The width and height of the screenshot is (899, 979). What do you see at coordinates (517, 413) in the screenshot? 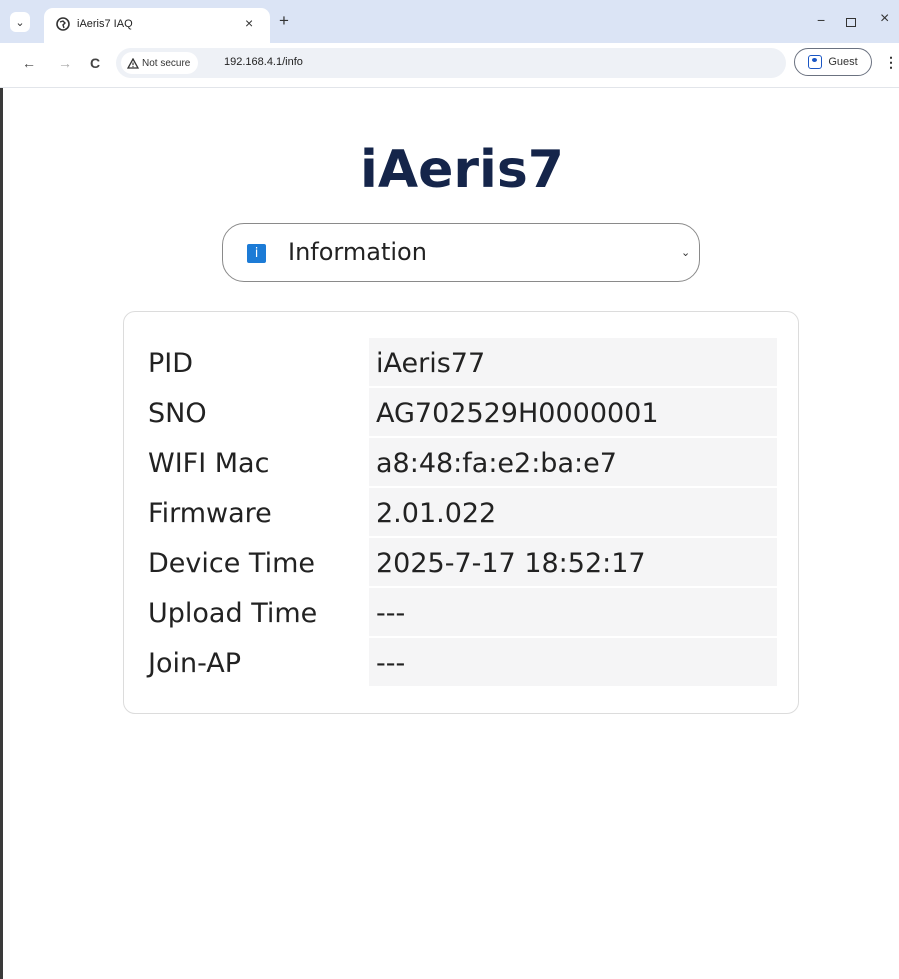
I see `info-value: AG702529H0000001` at bounding box center [517, 413].